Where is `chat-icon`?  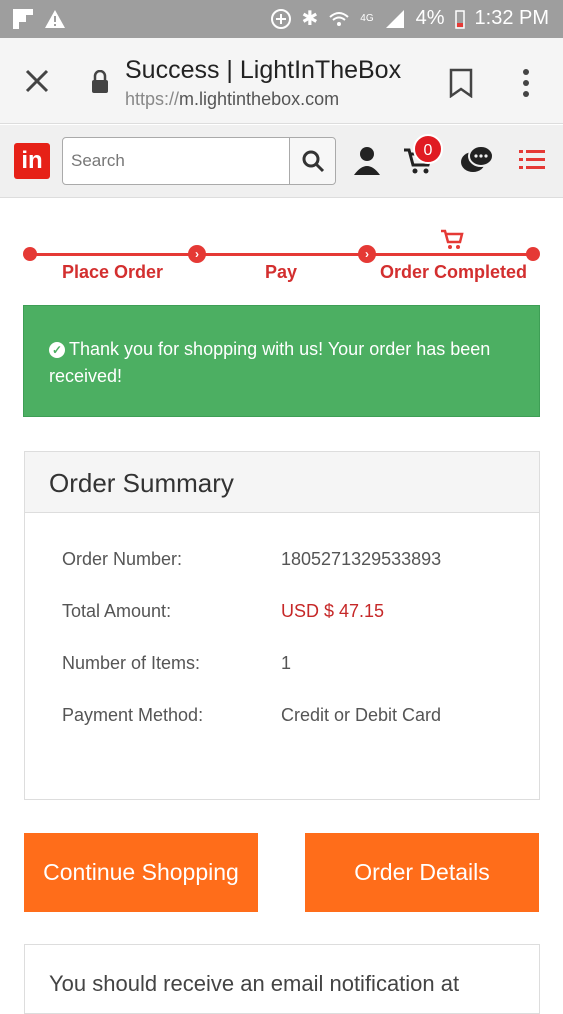 chat-icon is located at coordinates (477, 160).